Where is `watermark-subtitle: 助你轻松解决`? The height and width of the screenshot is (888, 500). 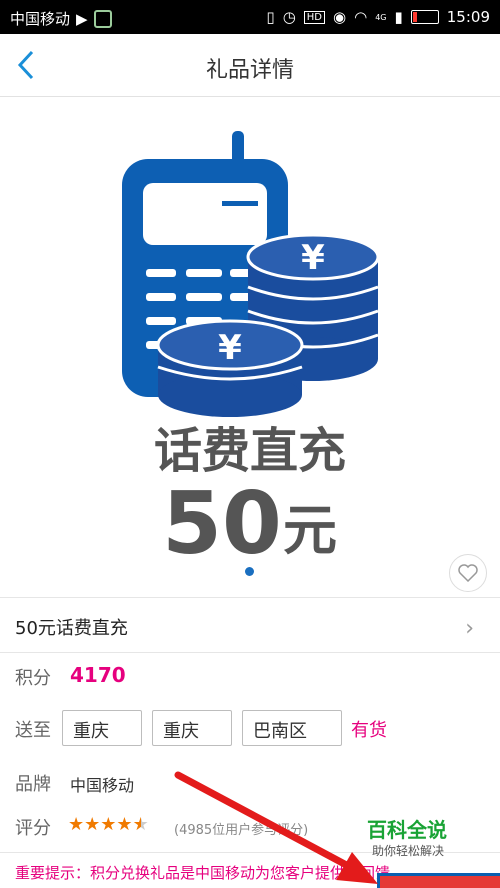 watermark-subtitle: 助你轻松解决 is located at coordinates (408, 851).